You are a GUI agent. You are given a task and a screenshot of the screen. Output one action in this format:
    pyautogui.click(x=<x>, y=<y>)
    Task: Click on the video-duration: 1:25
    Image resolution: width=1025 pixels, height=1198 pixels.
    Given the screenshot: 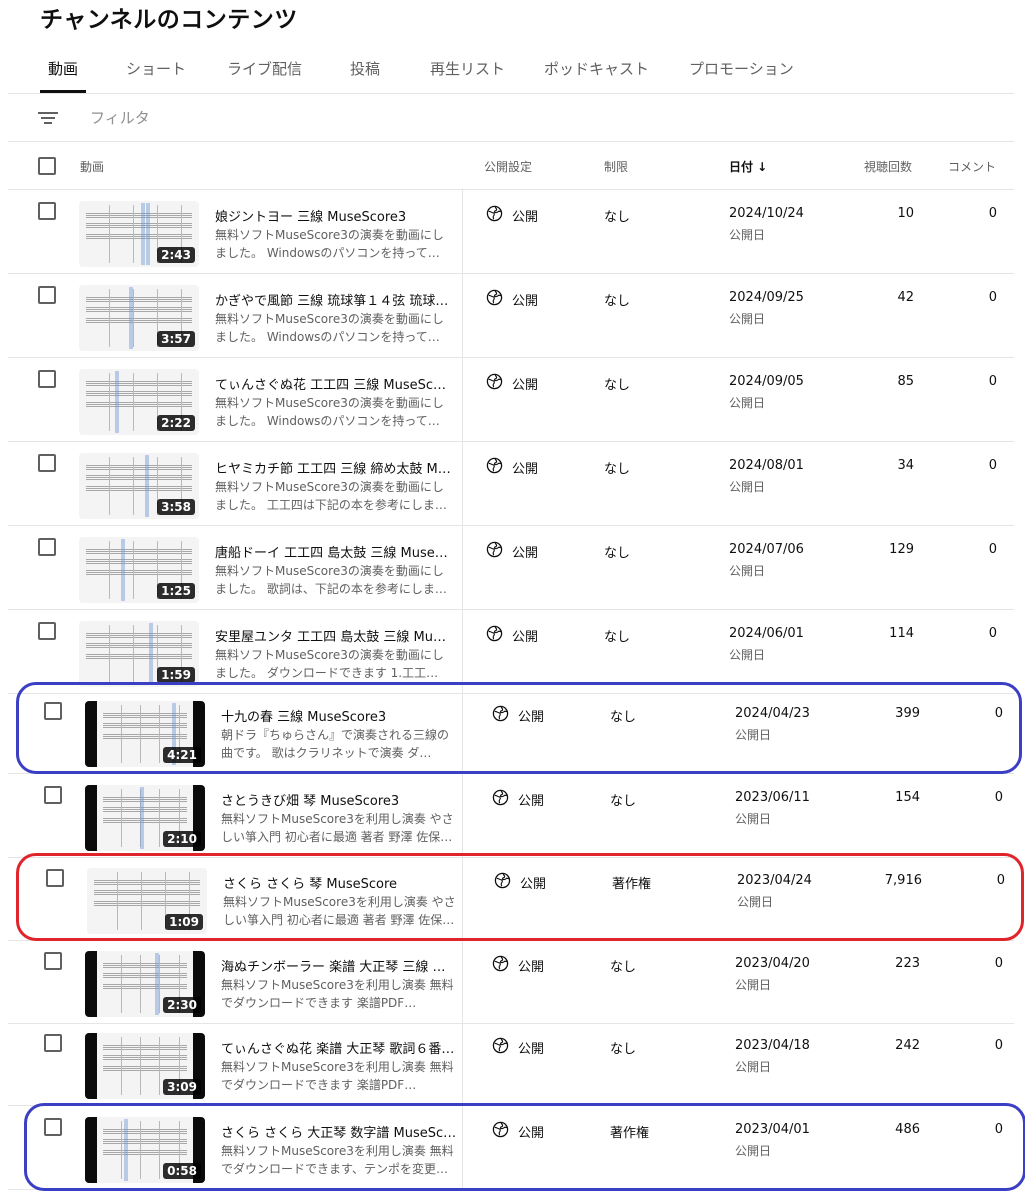 What is the action you would take?
    pyautogui.click(x=176, y=591)
    